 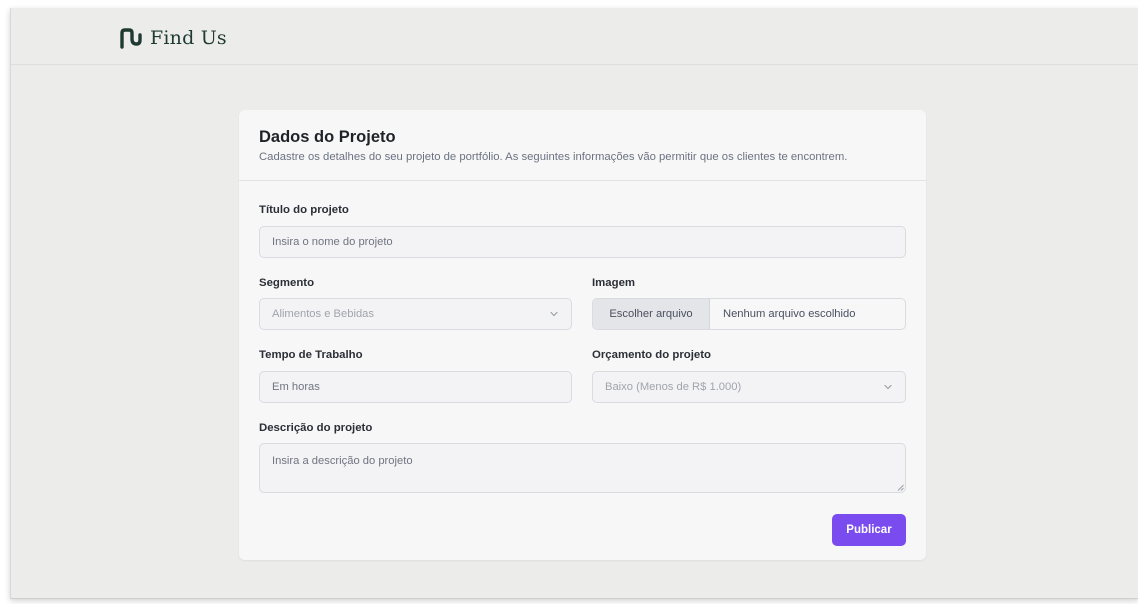 What do you see at coordinates (327, 137) in the screenshot?
I see `form-title: Dados do Projeto` at bounding box center [327, 137].